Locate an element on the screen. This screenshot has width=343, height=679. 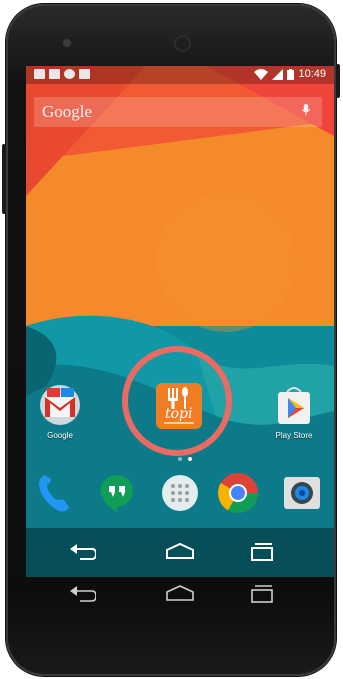
front-camera is located at coordinates (182, 43).